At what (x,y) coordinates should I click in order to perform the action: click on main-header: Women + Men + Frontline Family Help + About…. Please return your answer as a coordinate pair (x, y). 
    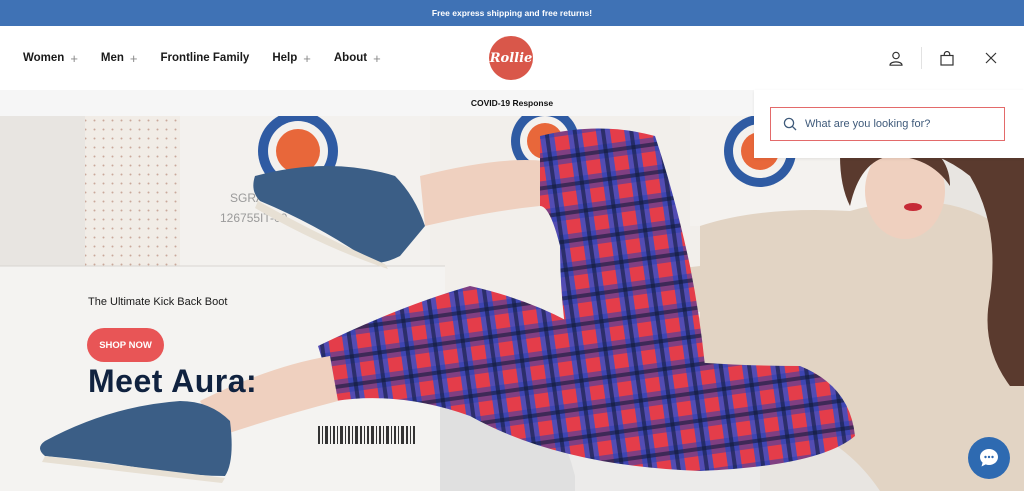
    Looking at the image, I should click on (512, 58).